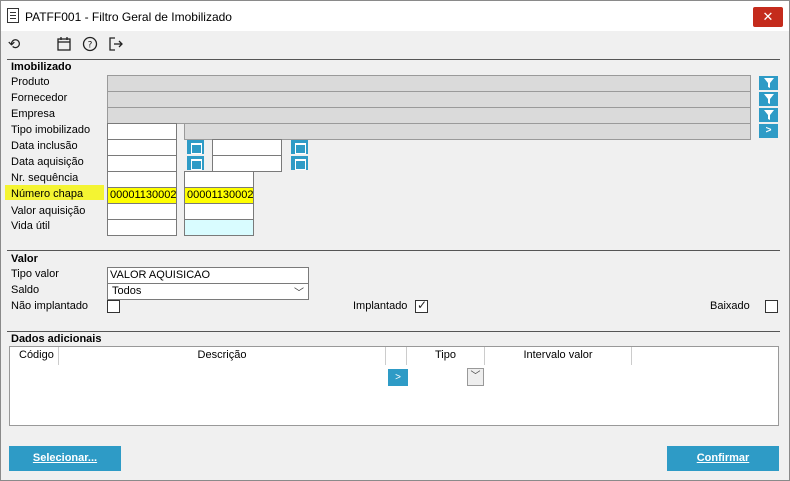 The width and height of the screenshot is (790, 481). Describe the element at coordinates (142, 227) in the screenshot. I see `vida-util-from-field` at that location.